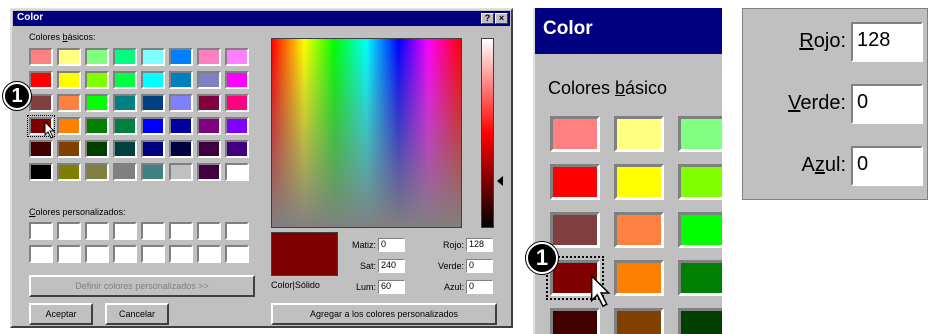 Image resolution: width=946 pixels, height=334 pixels. What do you see at coordinates (501, 18) in the screenshot?
I see `close-button: ×` at bounding box center [501, 18].